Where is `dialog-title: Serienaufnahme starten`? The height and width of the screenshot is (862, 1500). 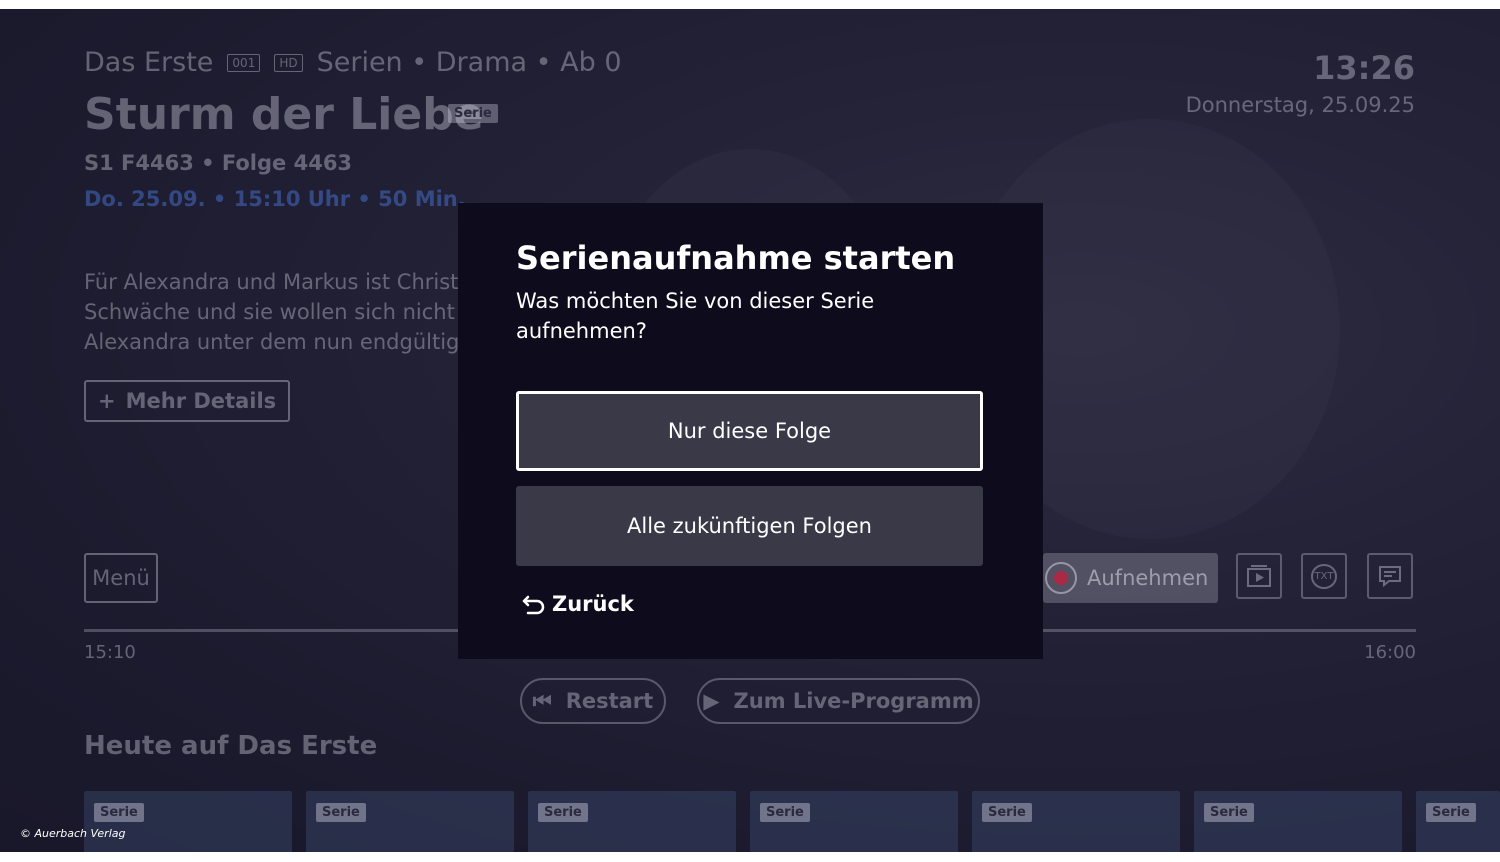
dialog-title: Serienaufnahme starten is located at coordinates (736, 258).